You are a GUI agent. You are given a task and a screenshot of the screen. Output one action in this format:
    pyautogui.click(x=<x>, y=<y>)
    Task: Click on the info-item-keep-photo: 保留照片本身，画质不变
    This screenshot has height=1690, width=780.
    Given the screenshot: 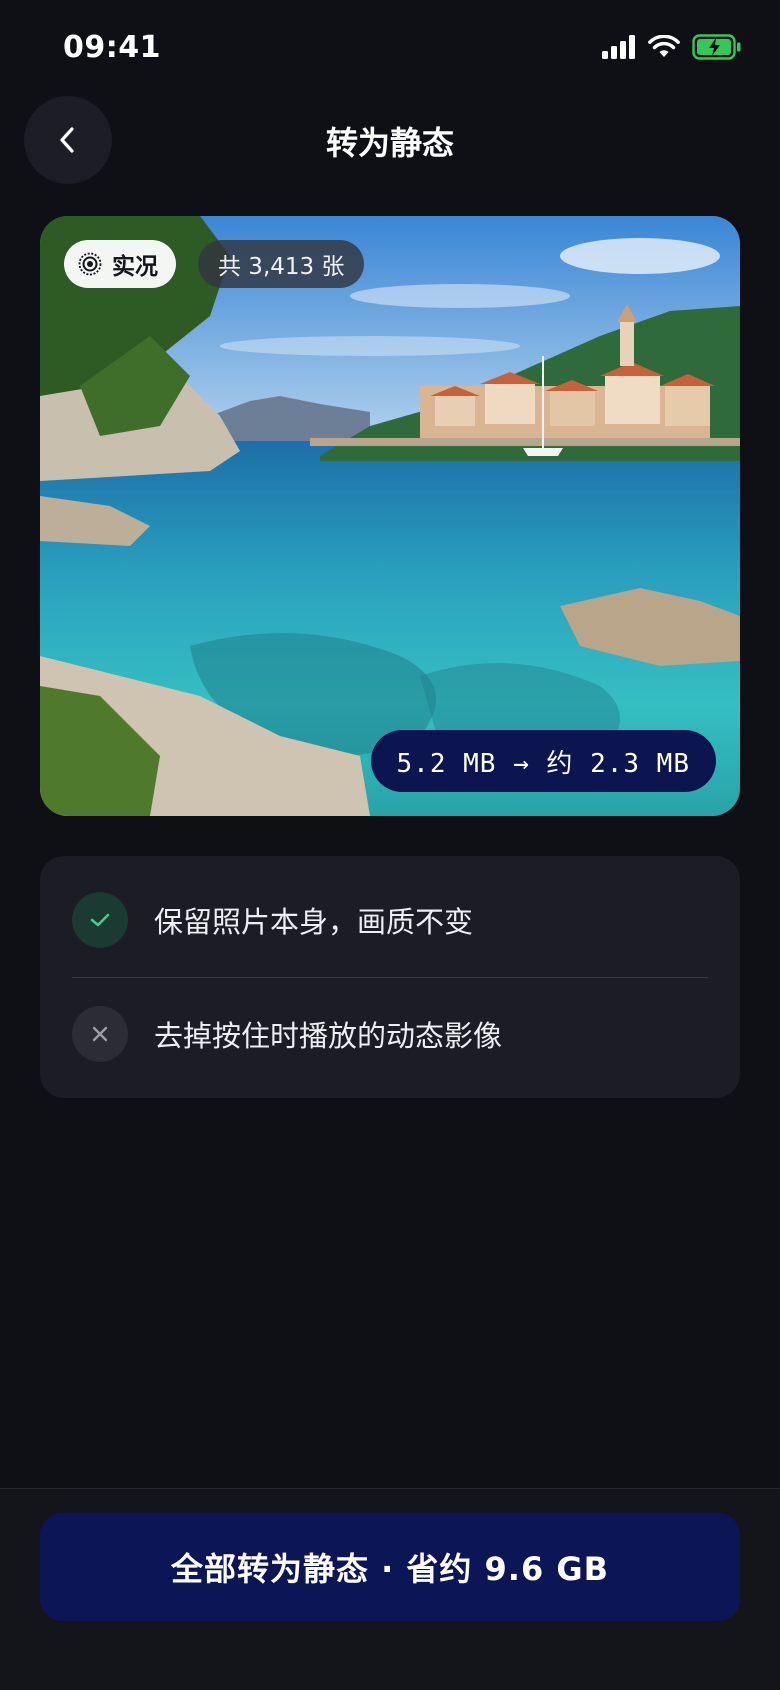 What is the action you would take?
    pyautogui.click(x=272, y=920)
    